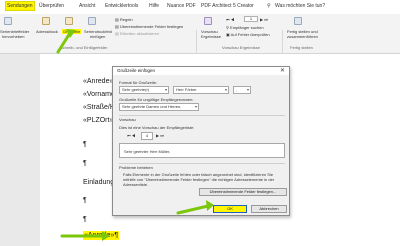 The height and width of the screenshot is (246, 400). Describe the element at coordinates (136, 70) in the screenshot. I see `dialog-title: Grußzeile einfügen` at that location.